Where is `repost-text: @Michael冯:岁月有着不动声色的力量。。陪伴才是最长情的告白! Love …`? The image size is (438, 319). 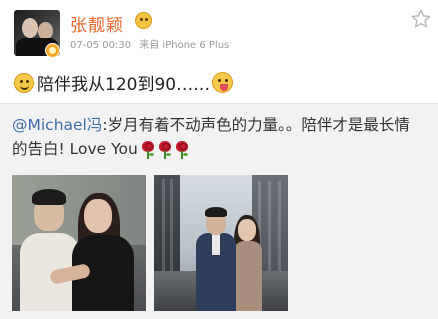 repost-text: @Michael冯:岁月有着不动声色的力量。。陪伴才是最长情的告白! Love … is located at coordinates (218, 137).